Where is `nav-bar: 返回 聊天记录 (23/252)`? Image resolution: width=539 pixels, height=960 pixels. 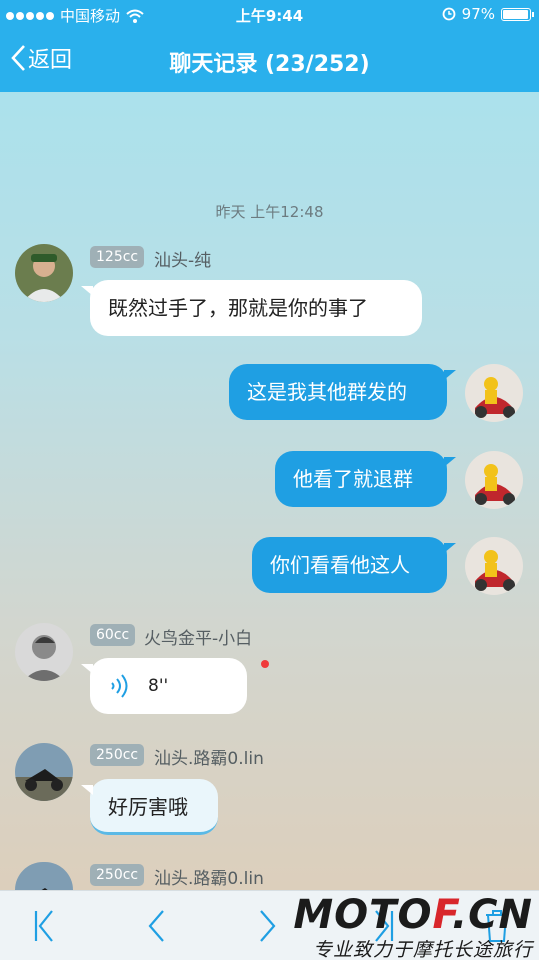 nav-bar: 返回 聊天记录 (23/252) is located at coordinates (269, 61).